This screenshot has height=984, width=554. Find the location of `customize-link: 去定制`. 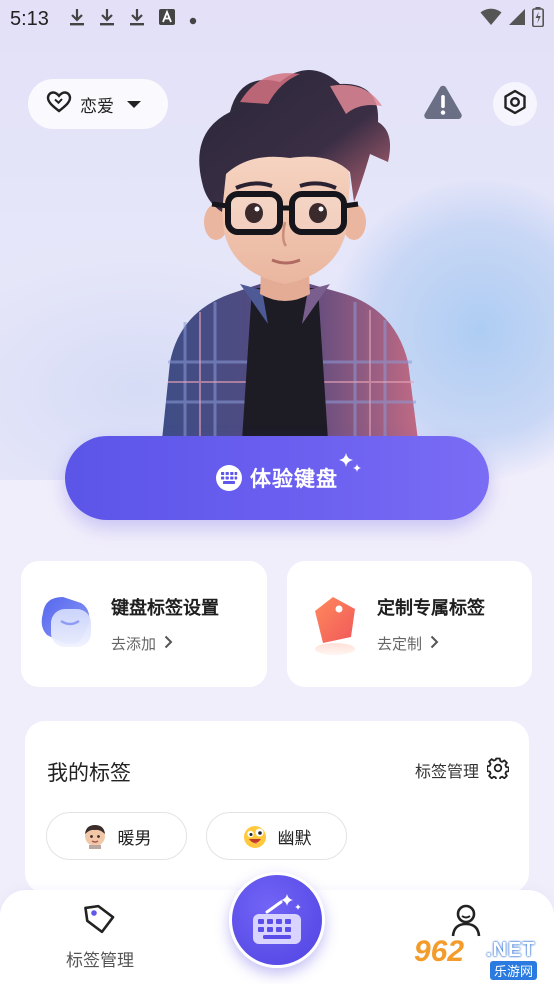

customize-link: 去定制 is located at coordinates (408, 643).